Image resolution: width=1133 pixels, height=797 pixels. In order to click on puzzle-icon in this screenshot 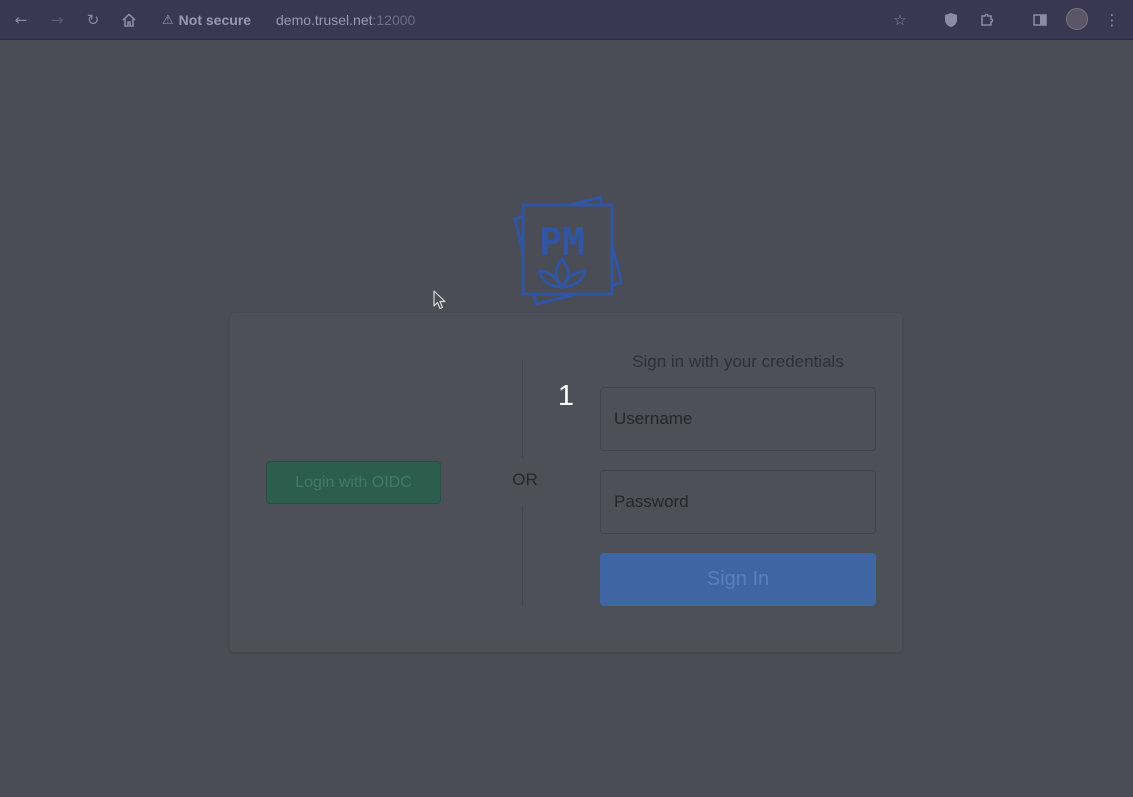, I will do `click(987, 20)`.